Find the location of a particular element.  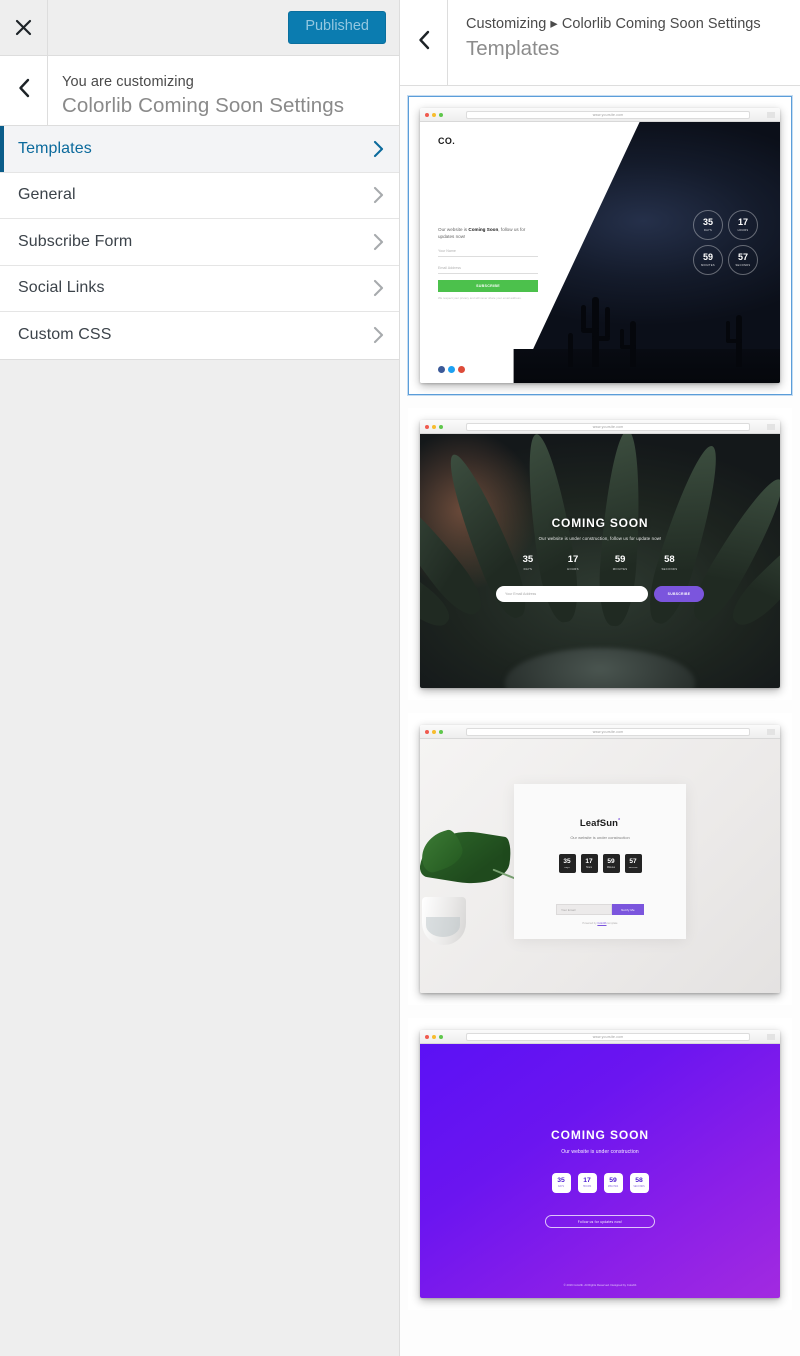

countdown-unit-hours: 17 Hours is located at coordinates (589, 864).